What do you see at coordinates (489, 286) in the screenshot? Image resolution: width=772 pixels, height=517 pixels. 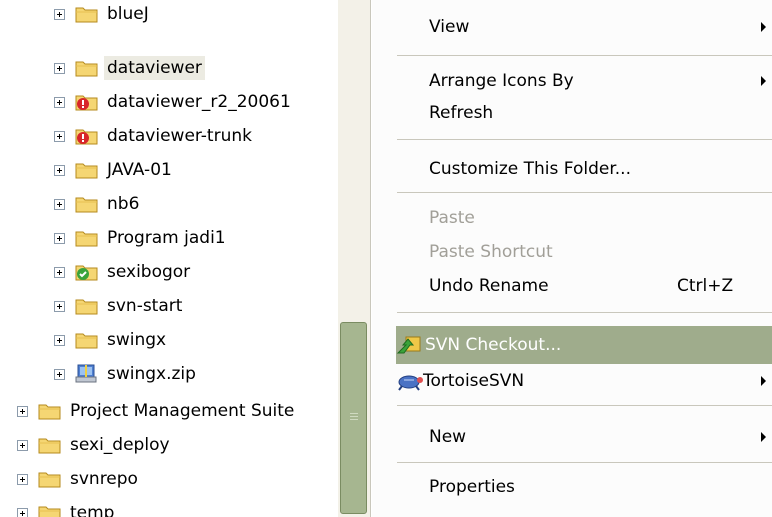 I see `menu-item-label: Undo Rename` at bounding box center [489, 286].